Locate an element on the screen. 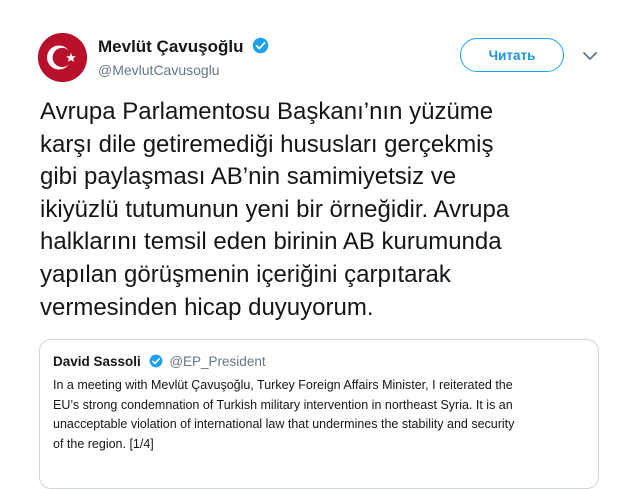 This screenshot has height=489, width=642. quoted-author: David Sassoli @EP_President is located at coordinates (159, 361).